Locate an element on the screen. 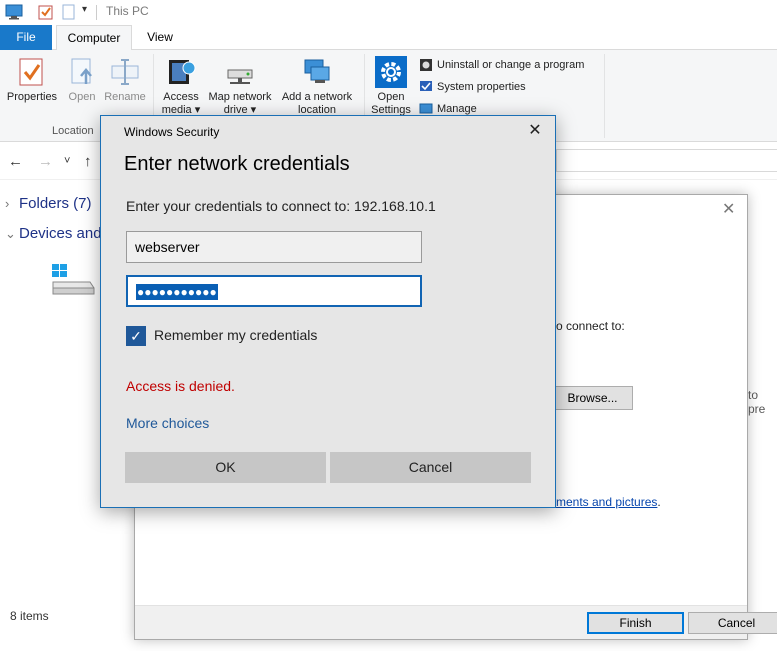  back-button: ← is located at coordinates (15, 161).